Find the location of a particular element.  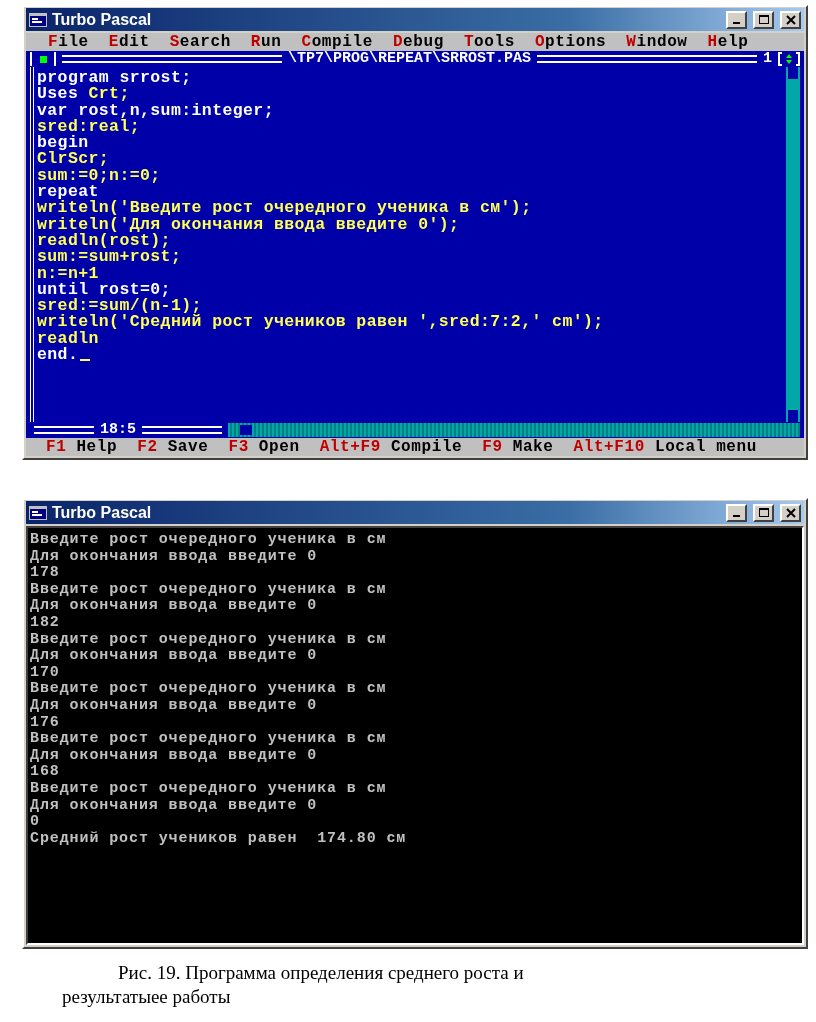

code-line: var rost,n,sum:integer; is located at coordinates (156, 110).